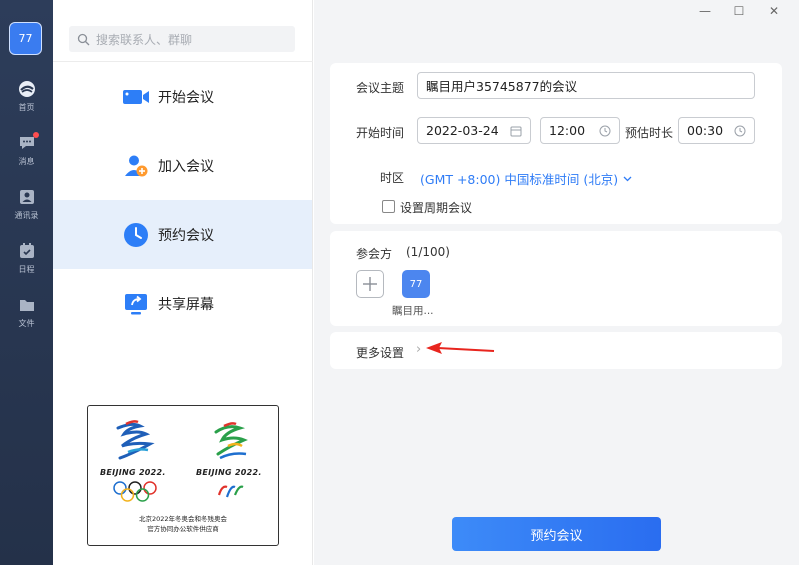 The height and width of the screenshot is (565, 799). Describe the element at coordinates (186, 304) in the screenshot. I see `menu-item-label: 共享屏幕` at that location.